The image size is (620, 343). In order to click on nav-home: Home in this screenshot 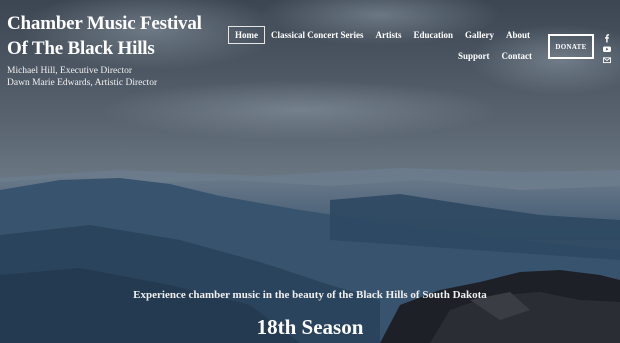, I will do `click(246, 35)`.